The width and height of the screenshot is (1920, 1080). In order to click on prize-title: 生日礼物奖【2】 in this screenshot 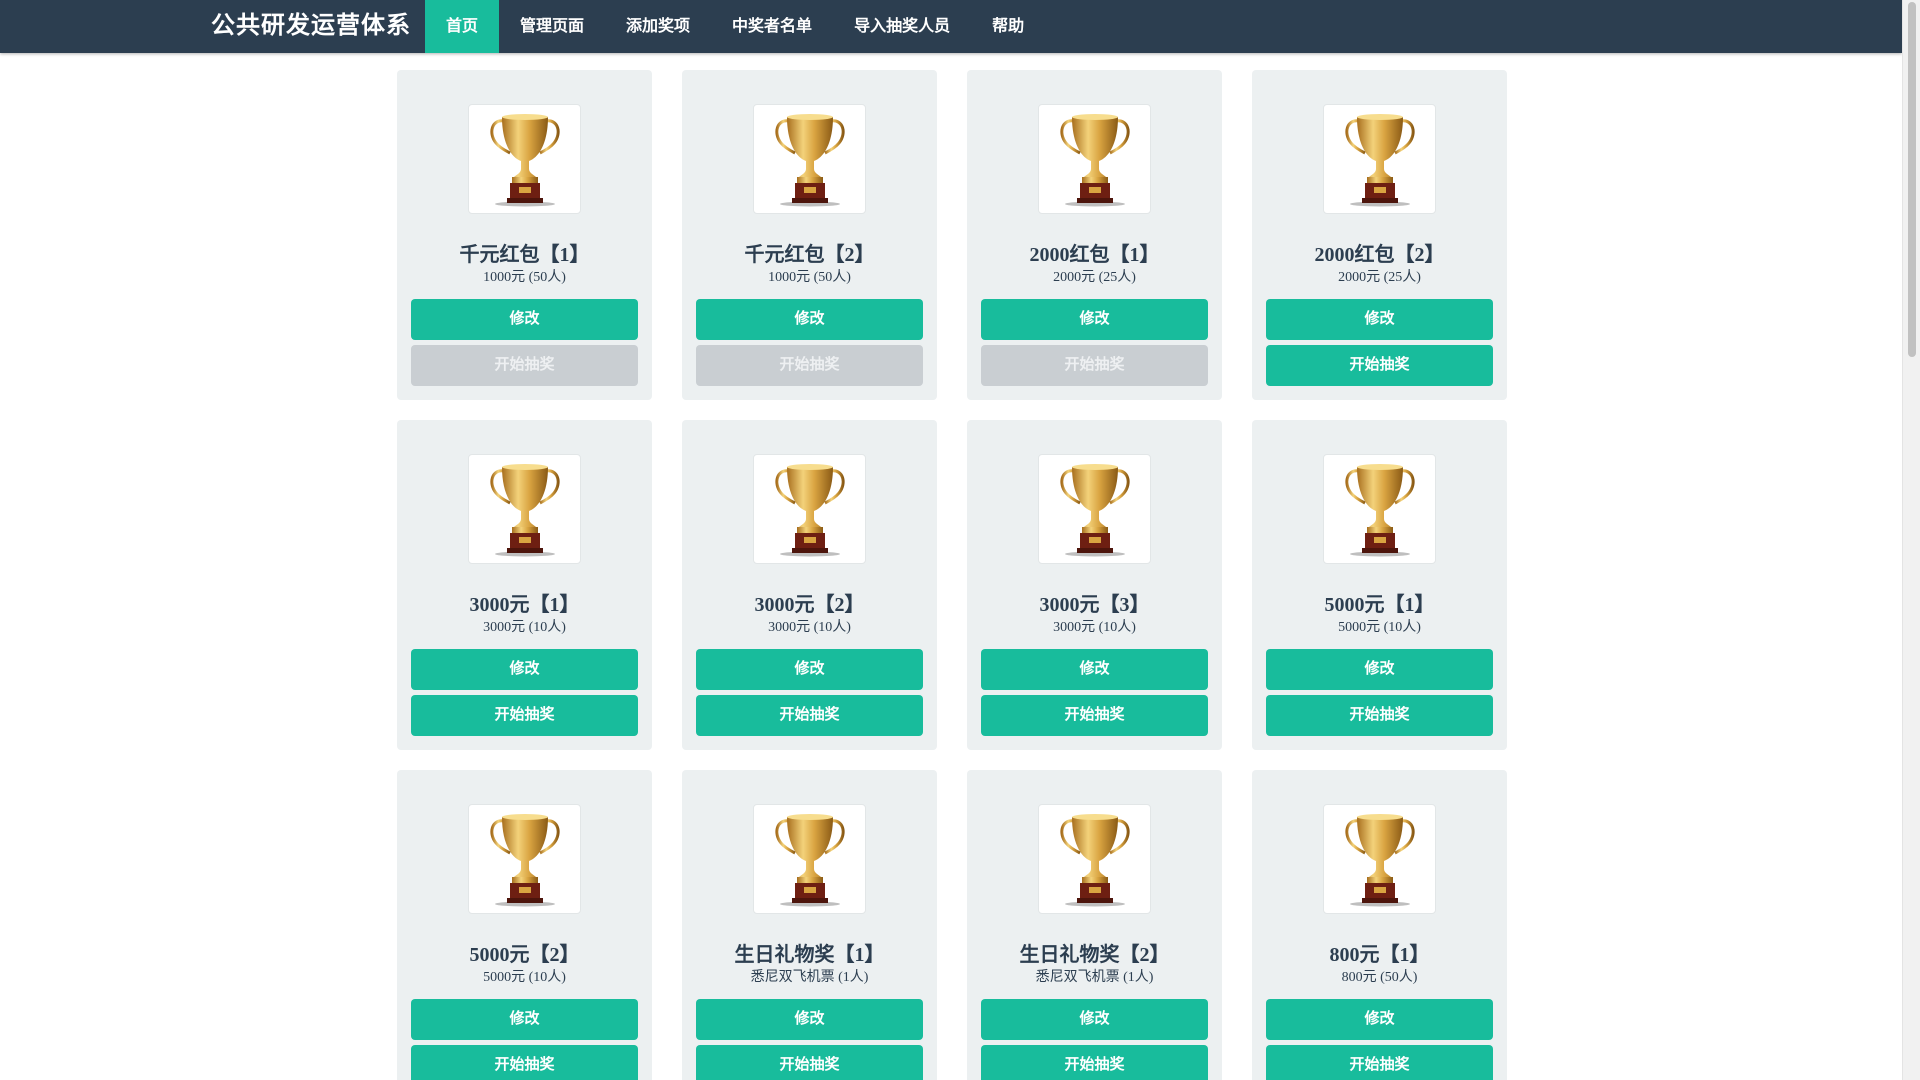, I will do `click(1094, 955)`.